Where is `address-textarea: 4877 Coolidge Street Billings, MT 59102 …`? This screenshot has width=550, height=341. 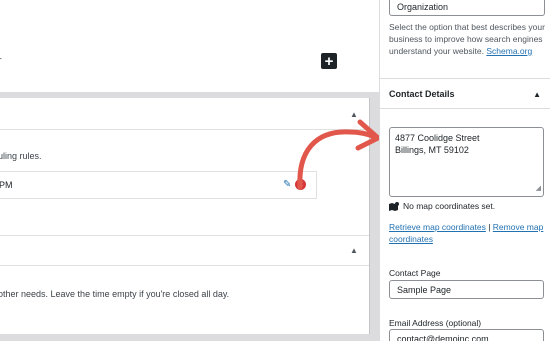
address-textarea: 4877 Coolidge Street Billings, MT 59102 … is located at coordinates (466, 162).